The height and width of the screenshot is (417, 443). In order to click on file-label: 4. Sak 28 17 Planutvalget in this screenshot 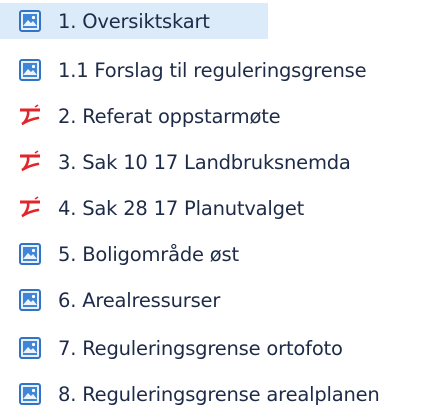, I will do `click(181, 208)`.